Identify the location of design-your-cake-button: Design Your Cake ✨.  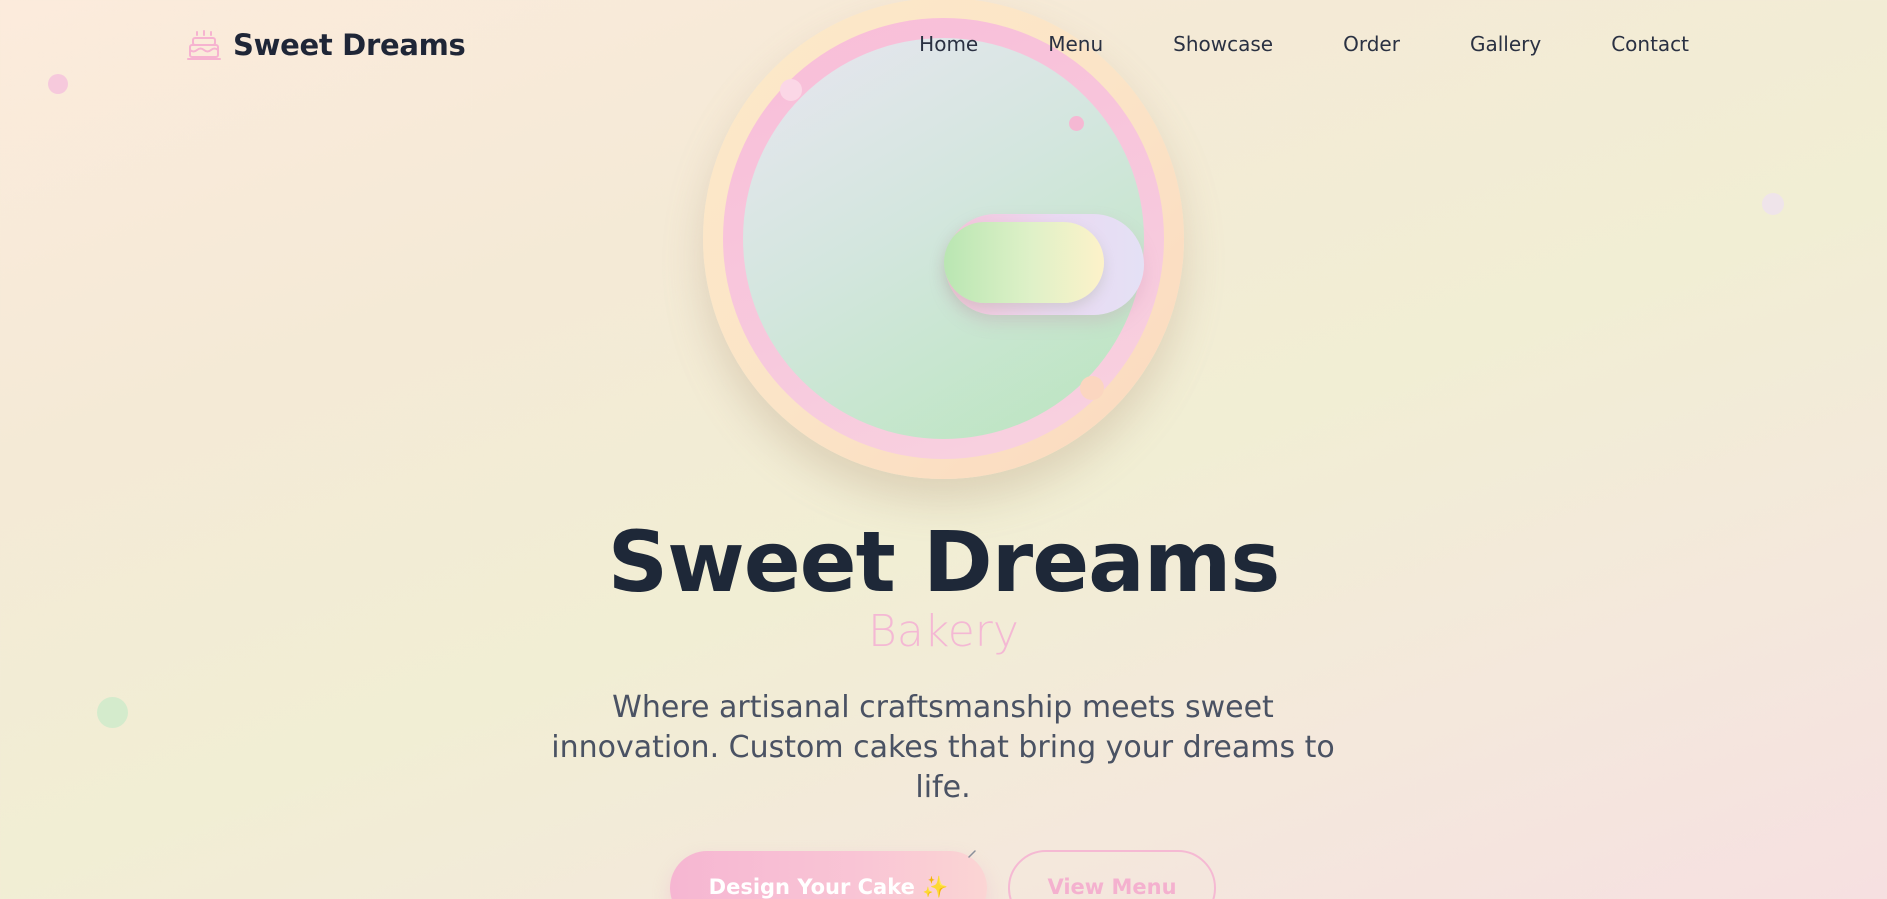
(828, 875).